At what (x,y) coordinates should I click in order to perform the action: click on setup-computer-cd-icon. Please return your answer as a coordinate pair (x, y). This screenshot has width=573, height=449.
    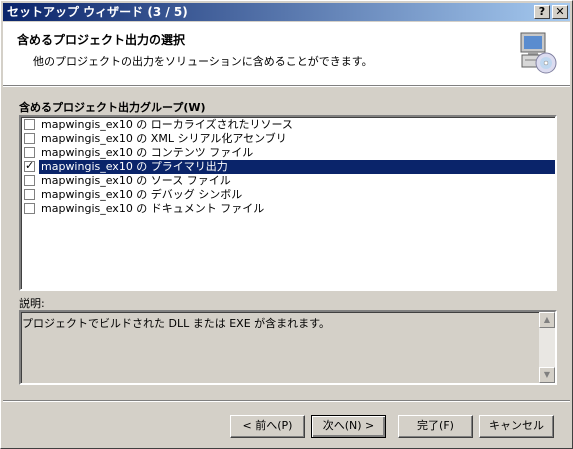
    Looking at the image, I should click on (538, 52).